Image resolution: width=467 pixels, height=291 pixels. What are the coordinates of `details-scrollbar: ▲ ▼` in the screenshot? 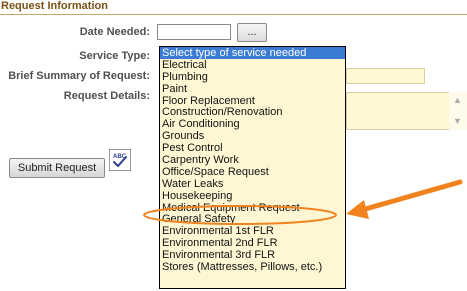 It's located at (458, 111).